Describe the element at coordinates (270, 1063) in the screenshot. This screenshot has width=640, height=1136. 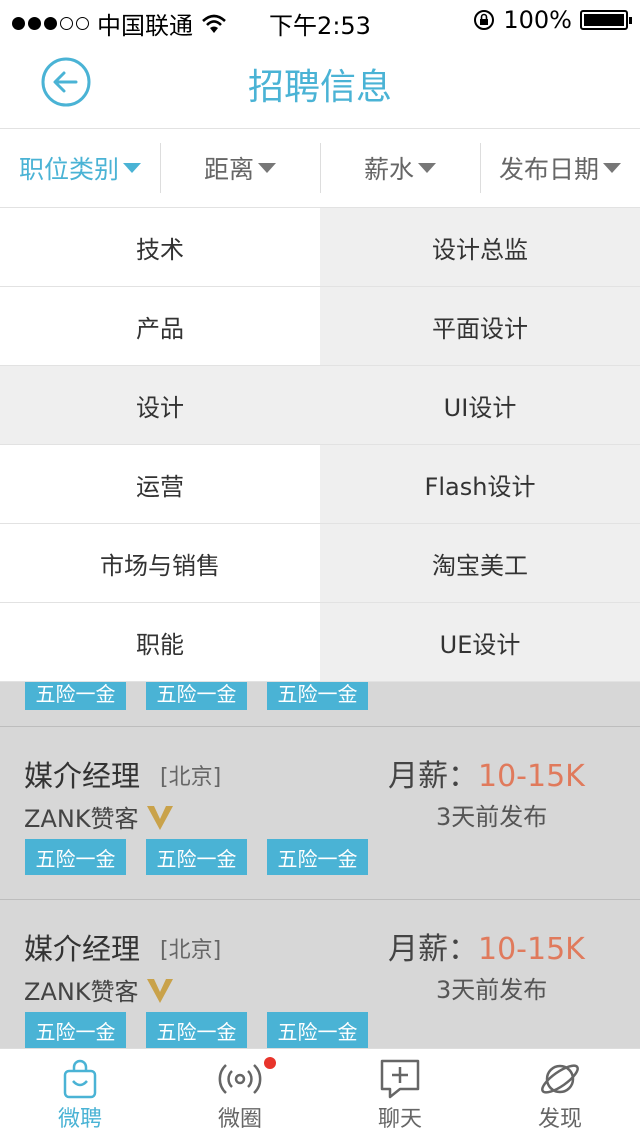
I see `notification-badge` at that location.